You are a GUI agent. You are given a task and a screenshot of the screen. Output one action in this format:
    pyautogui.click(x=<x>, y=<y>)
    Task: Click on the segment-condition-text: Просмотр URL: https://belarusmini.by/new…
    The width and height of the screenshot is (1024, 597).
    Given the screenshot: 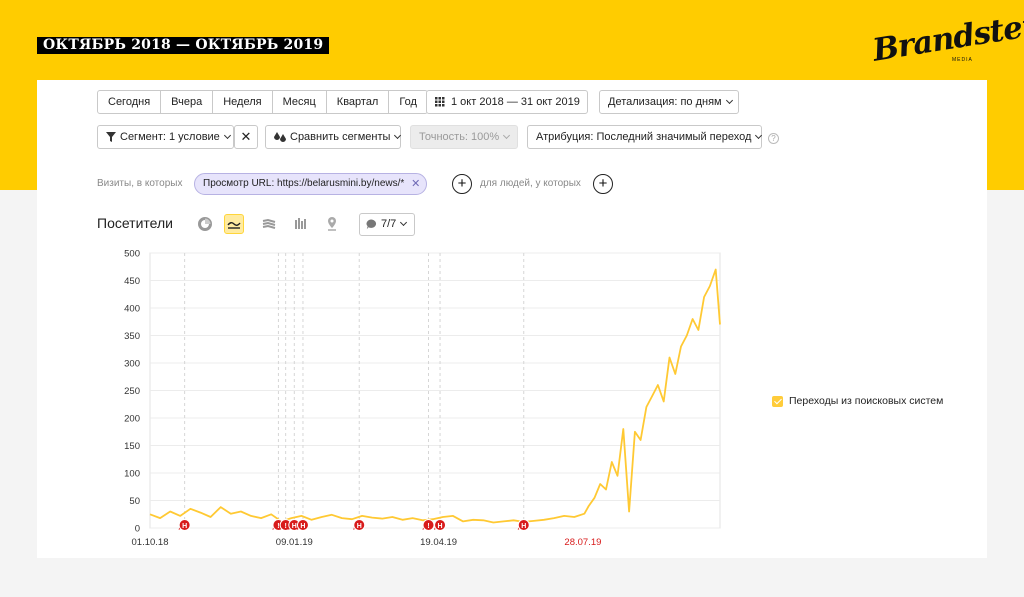 What is the action you would take?
    pyautogui.click(x=304, y=183)
    